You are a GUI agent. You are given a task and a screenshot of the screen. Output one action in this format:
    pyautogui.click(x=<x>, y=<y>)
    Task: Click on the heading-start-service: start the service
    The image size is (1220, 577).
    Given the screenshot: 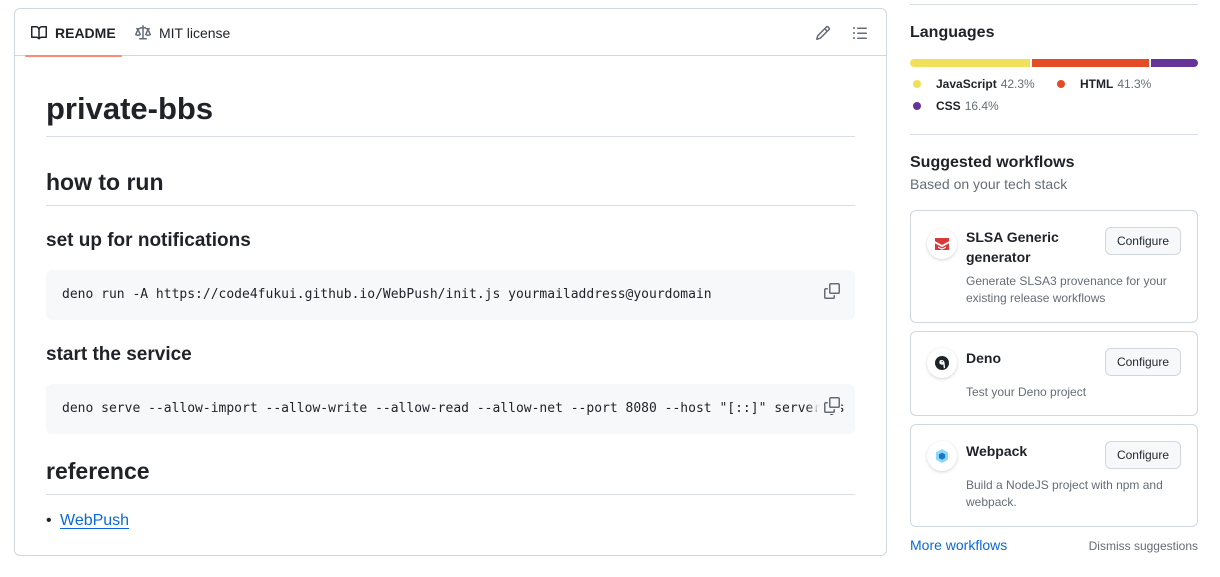 What is the action you would take?
    pyautogui.click(x=119, y=354)
    